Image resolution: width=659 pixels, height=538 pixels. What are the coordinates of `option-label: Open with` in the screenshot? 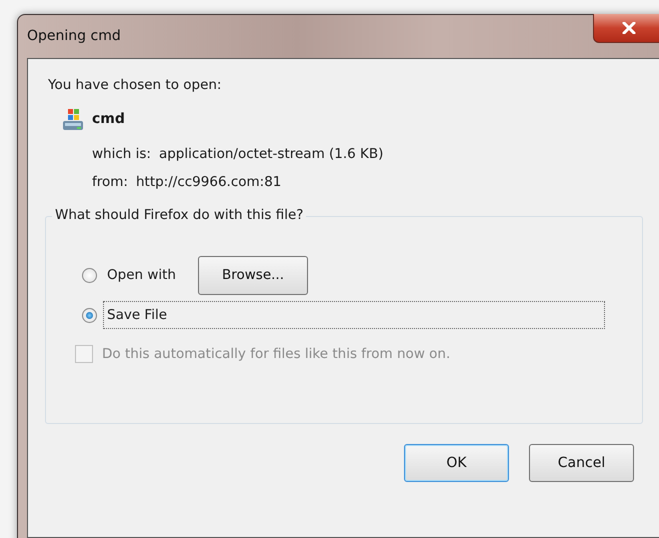 It's located at (141, 275).